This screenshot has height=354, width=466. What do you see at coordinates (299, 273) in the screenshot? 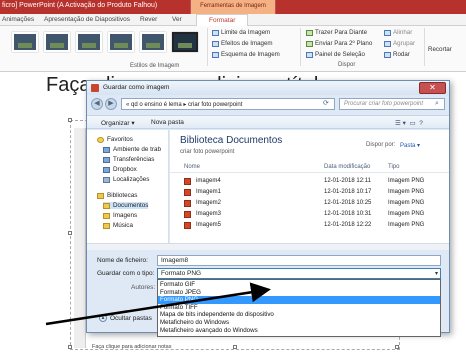
I see `filetype-select: Formato PNG ▾` at bounding box center [299, 273].